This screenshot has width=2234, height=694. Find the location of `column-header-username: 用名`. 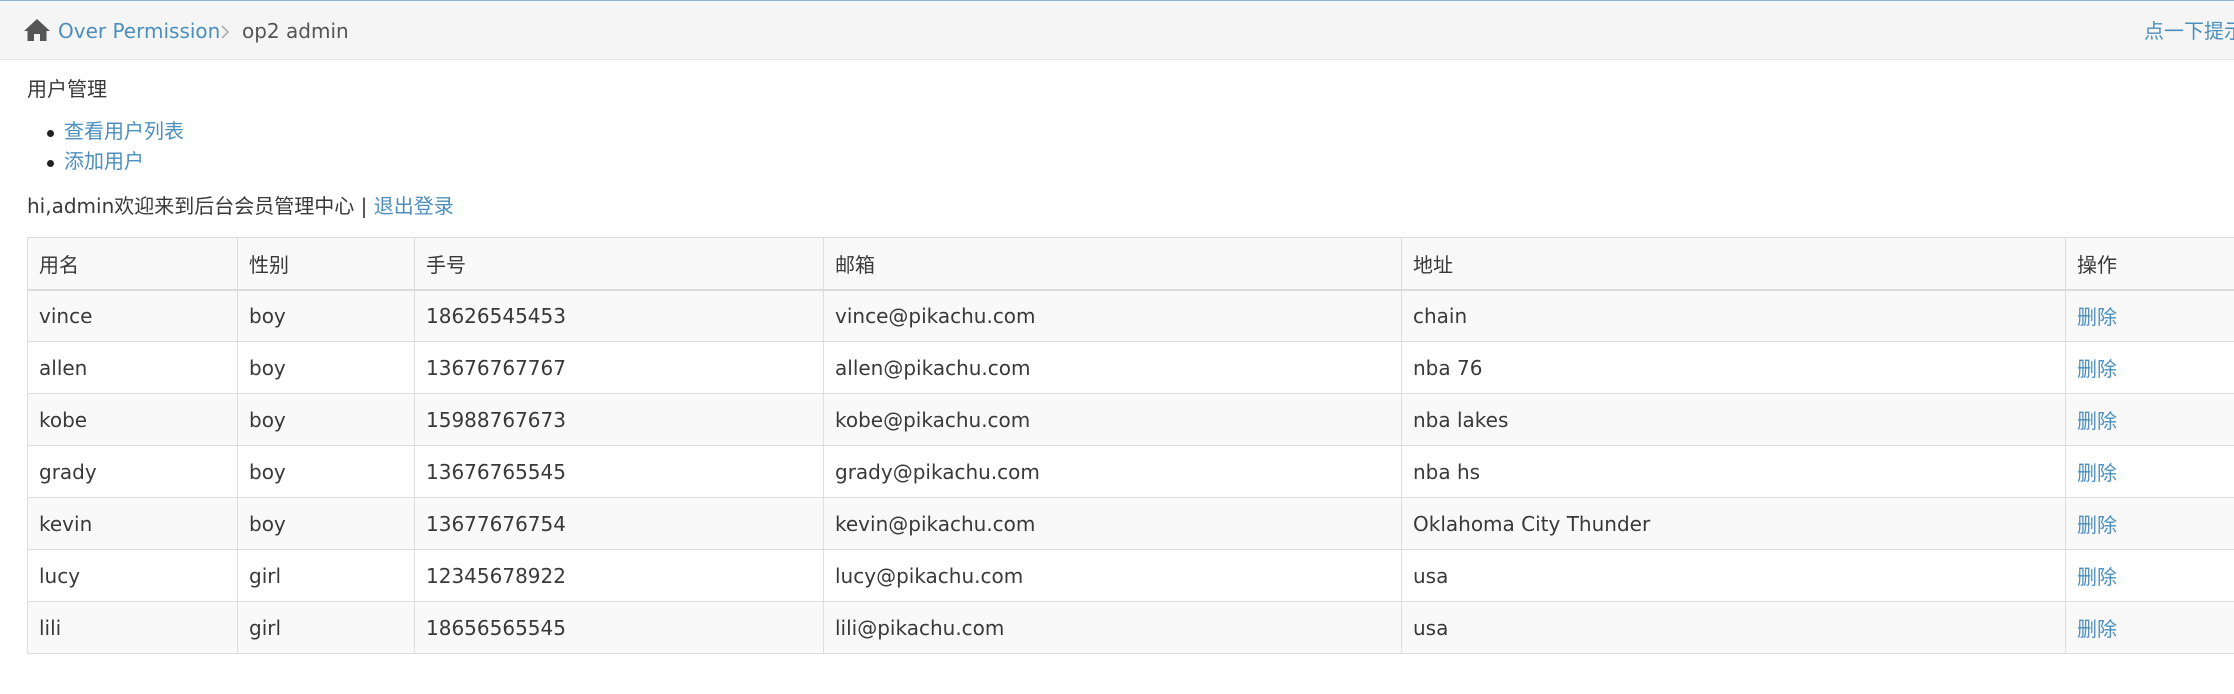

column-header-username: 用名 is located at coordinates (132, 264).